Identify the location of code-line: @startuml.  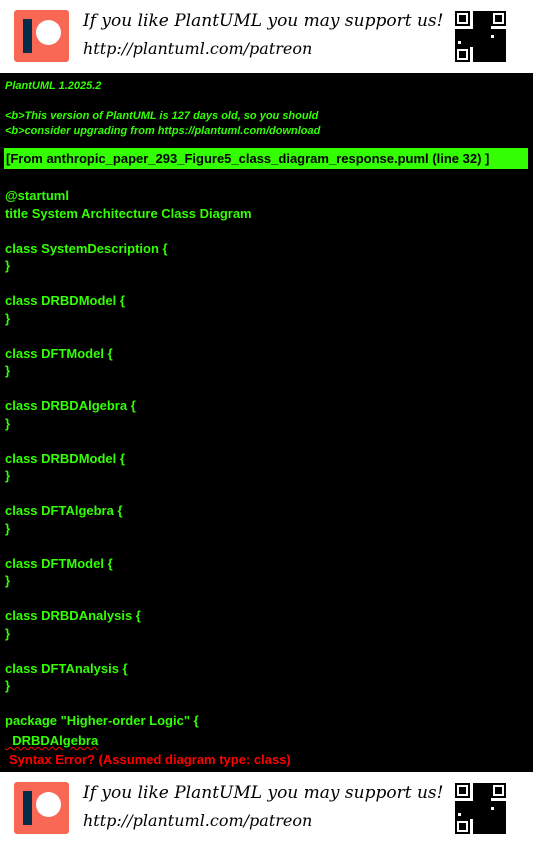
(37, 195).